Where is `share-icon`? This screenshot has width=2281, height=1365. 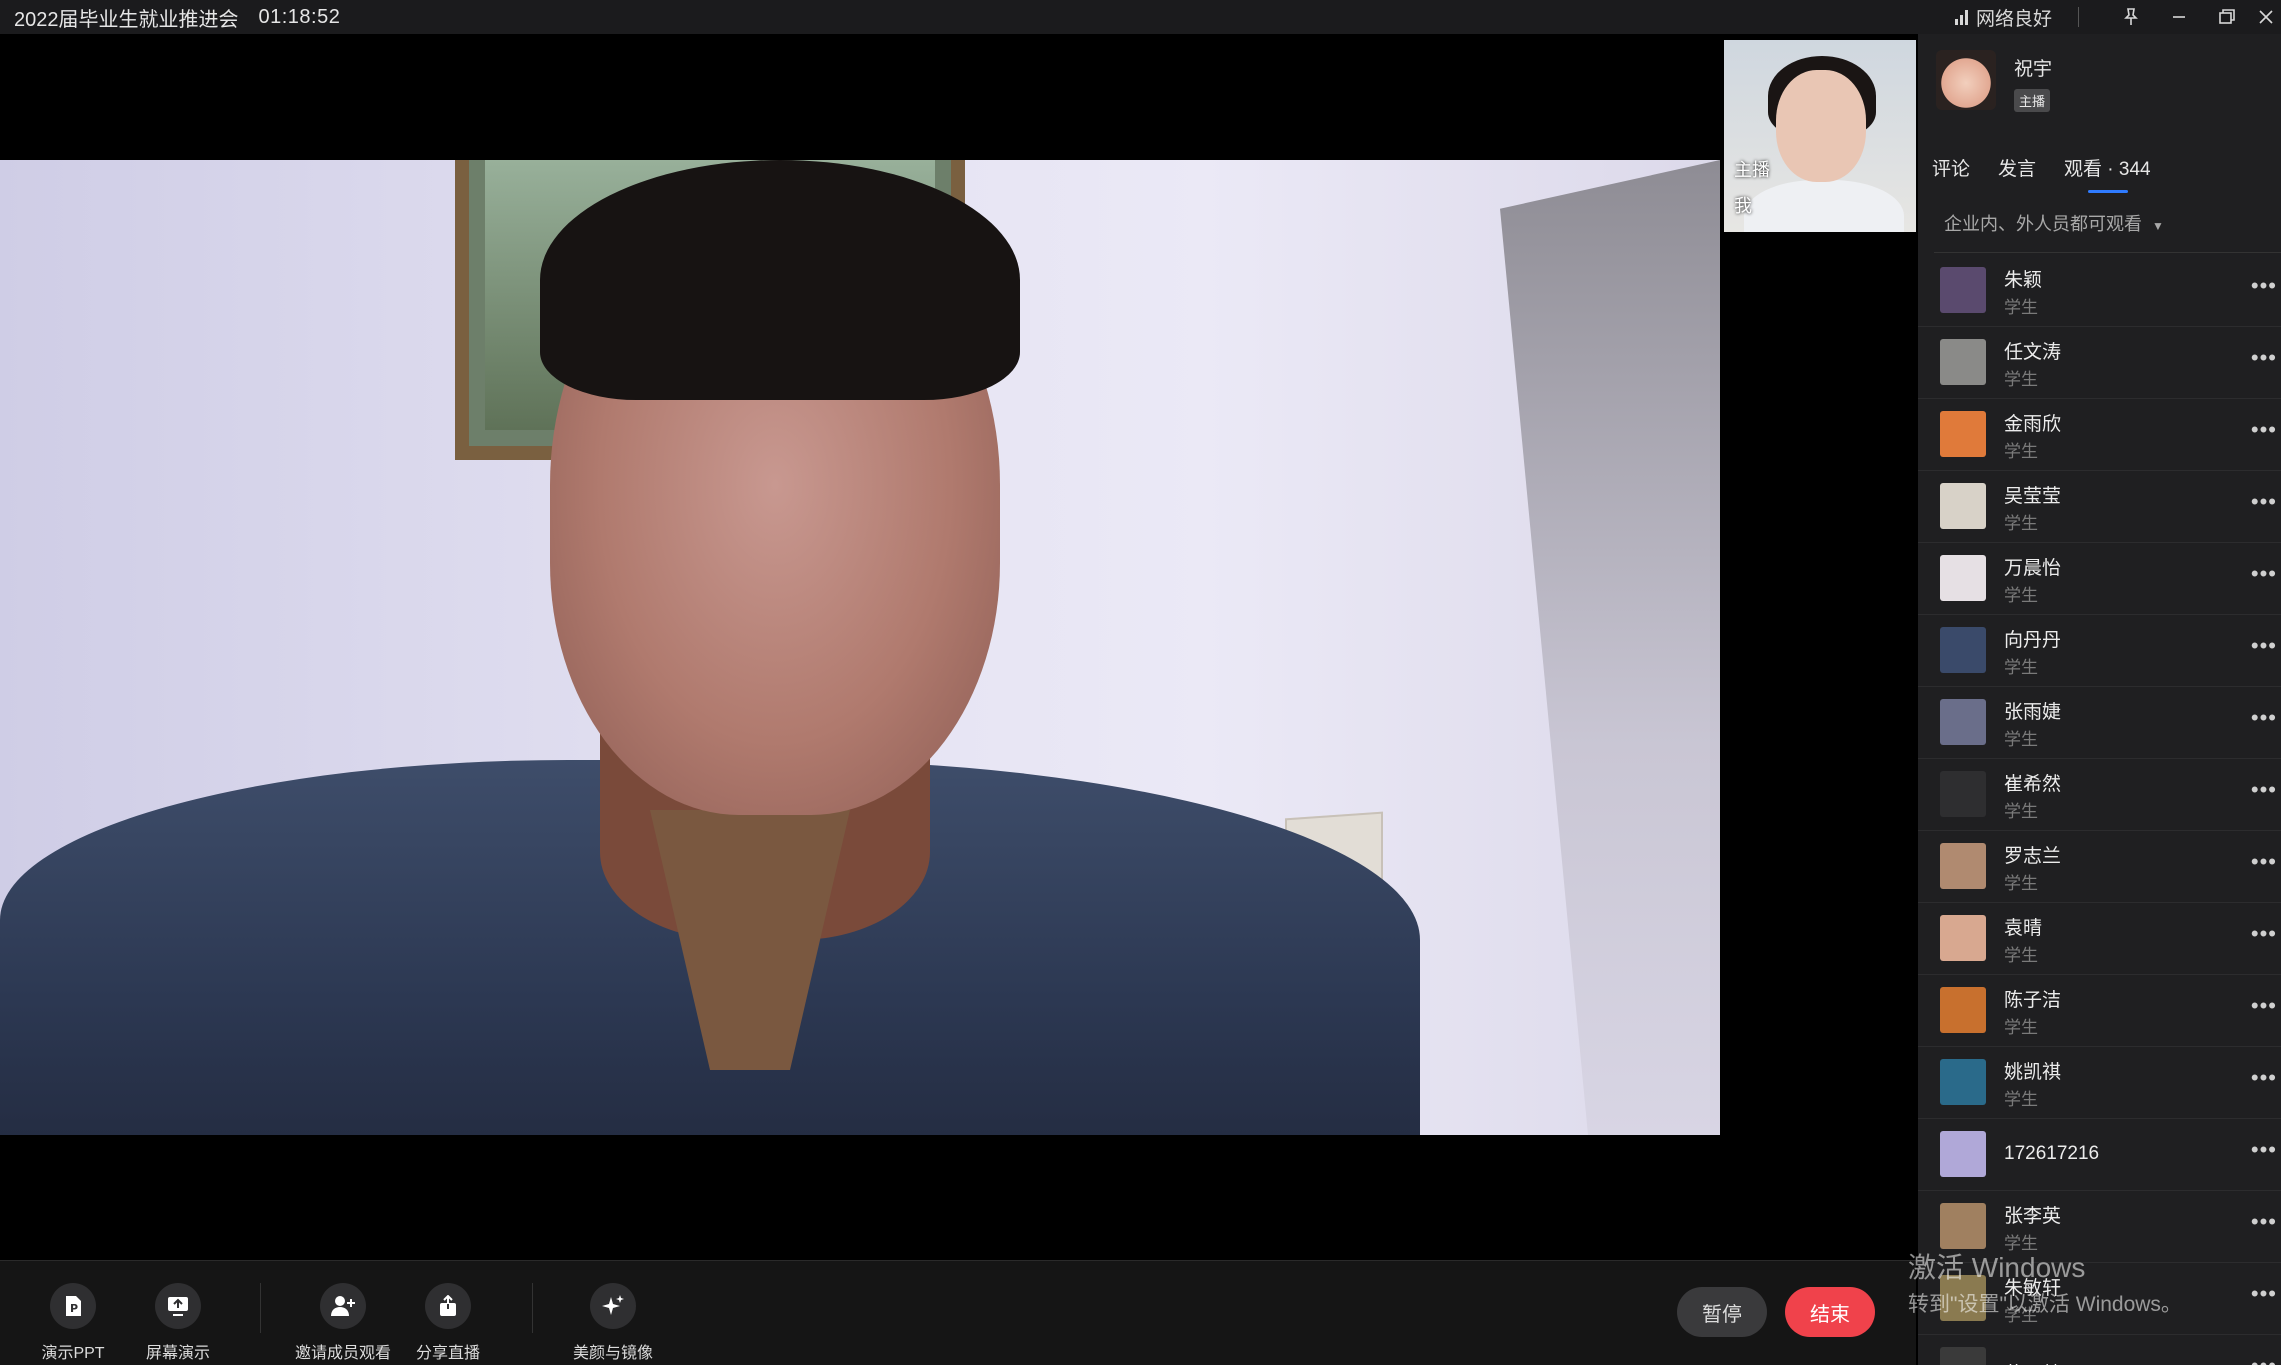
share-icon is located at coordinates (448, 1306).